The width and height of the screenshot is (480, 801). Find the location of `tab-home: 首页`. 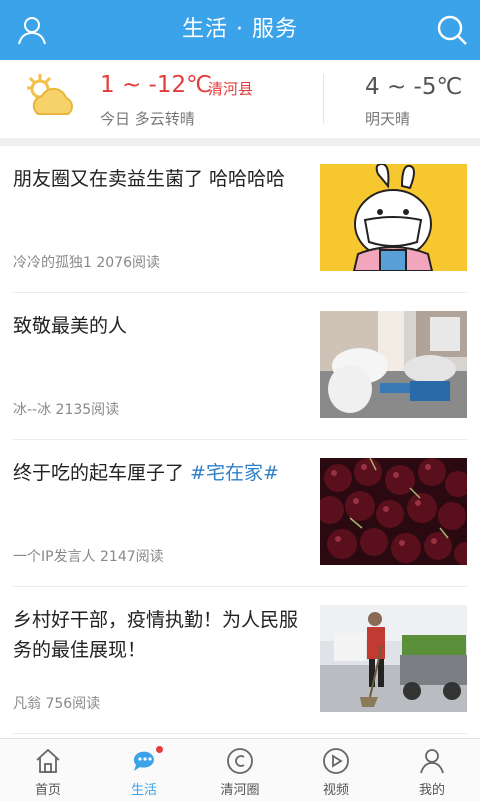

tab-home: 首页 is located at coordinates (48, 770).